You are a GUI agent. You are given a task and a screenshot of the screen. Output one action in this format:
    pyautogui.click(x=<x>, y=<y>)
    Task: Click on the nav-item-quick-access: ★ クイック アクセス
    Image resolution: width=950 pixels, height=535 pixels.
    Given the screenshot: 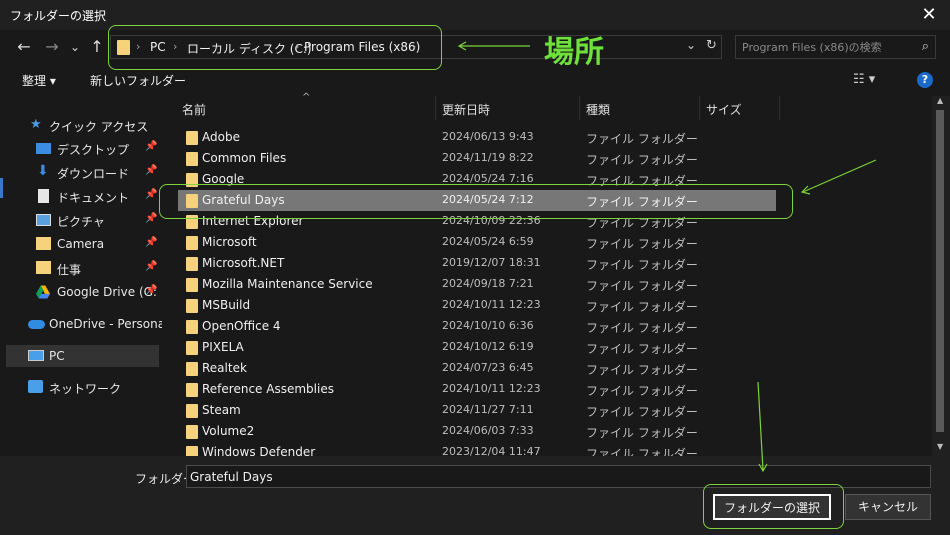 What is the action you would take?
    pyautogui.click(x=81, y=125)
    